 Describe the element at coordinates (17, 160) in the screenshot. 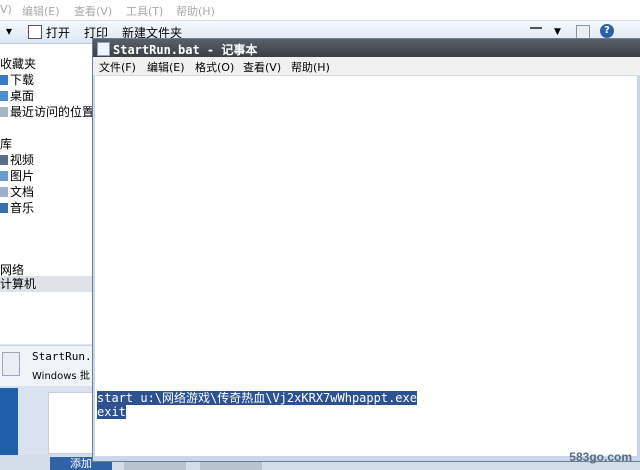

I see `nav-videos: 视频` at that location.